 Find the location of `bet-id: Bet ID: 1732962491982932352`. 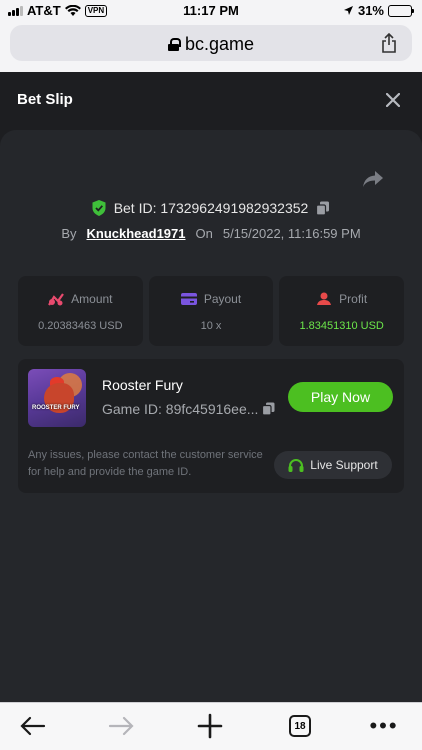

bet-id: Bet ID: 1732962491982932352 is located at coordinates (211, 208).